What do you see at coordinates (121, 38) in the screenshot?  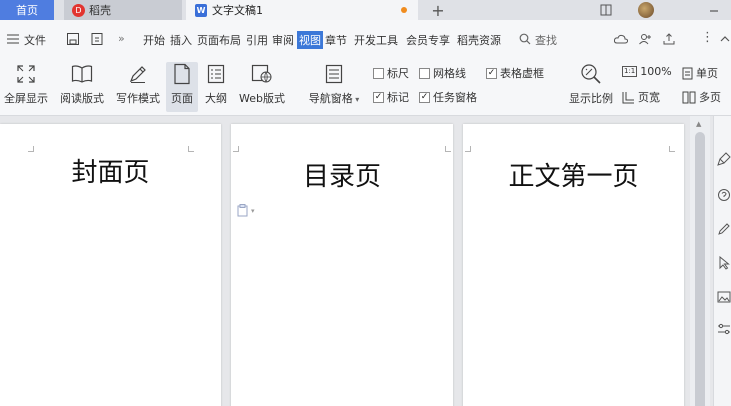 I see `menu-more: »` at bounding box center [121, 38].